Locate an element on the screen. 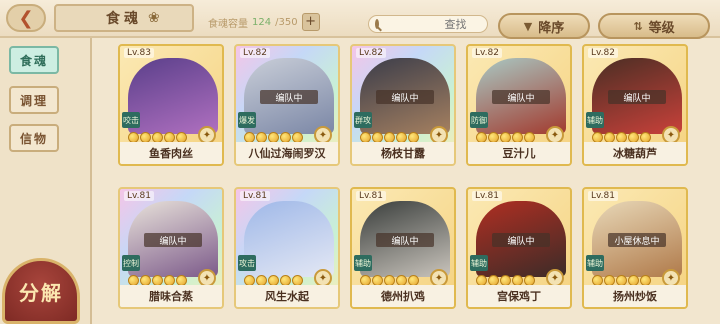 Image resolution: width=720 pixels, height=324 pixels. role-tag: 防御 is located at coordinates (479, 120).